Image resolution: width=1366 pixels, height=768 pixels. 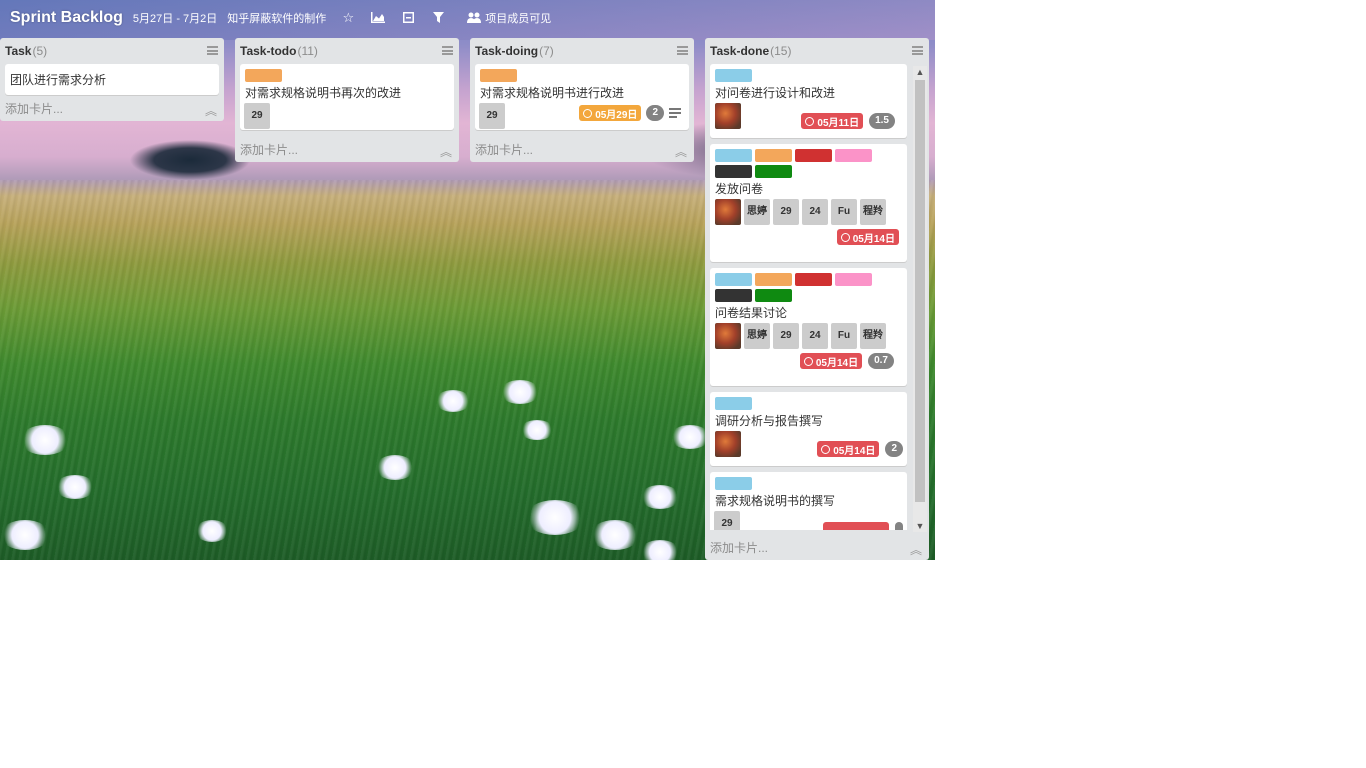 I want to click on sprint-dates: 5月27日 - 7月2日, so click(x=175, y=18).